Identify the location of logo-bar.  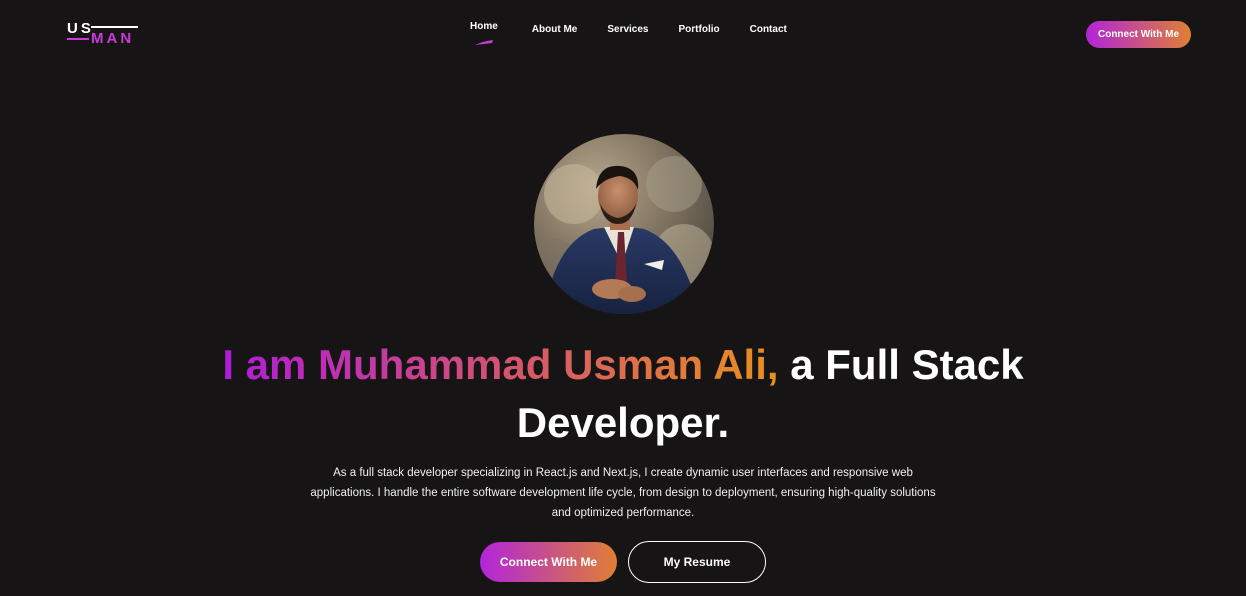
(114, 27).